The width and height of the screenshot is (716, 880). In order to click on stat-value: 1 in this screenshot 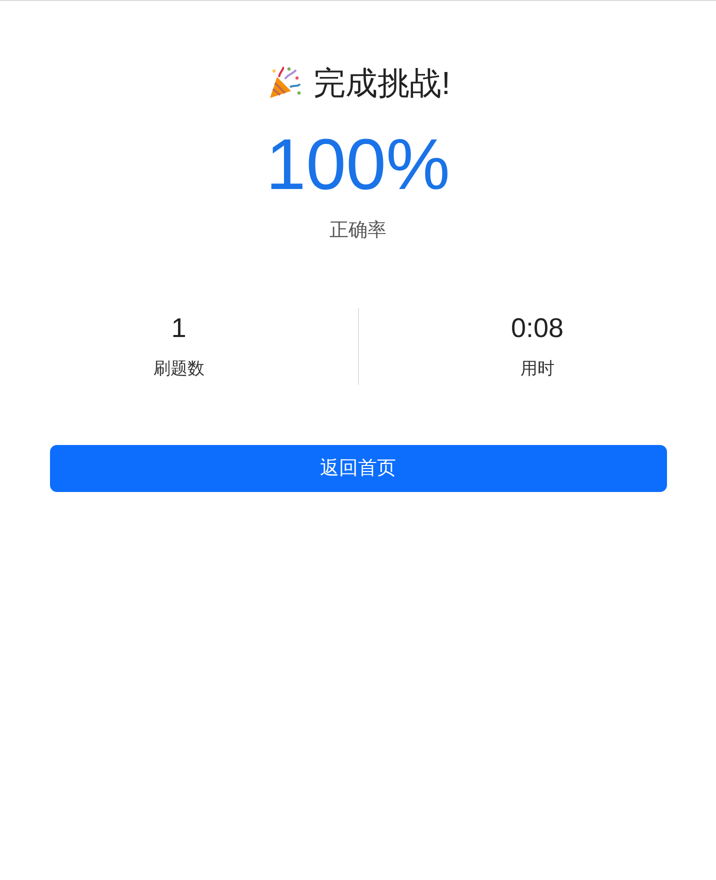, I will do `click(178, 328)`.